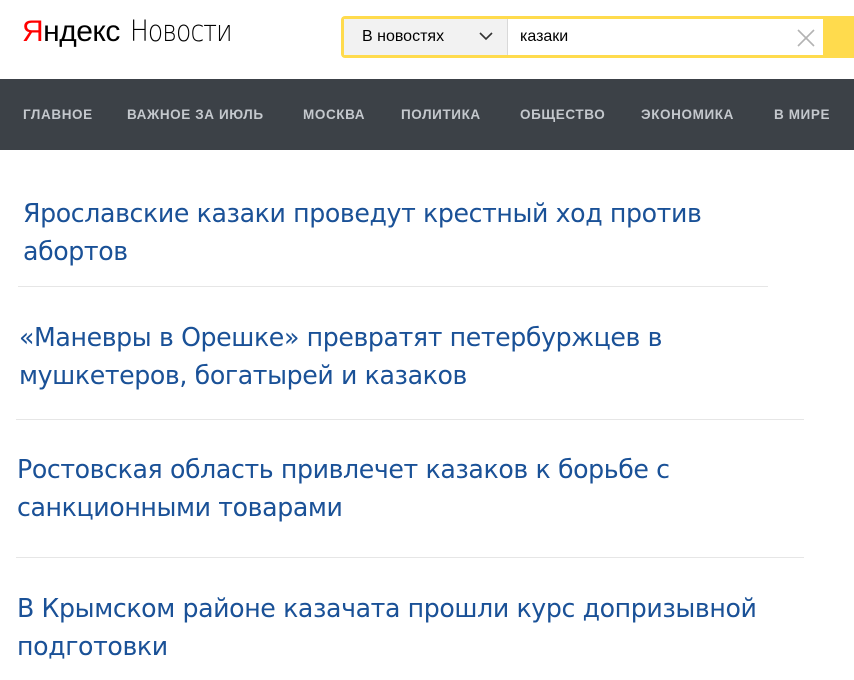 This screenshot has width=854, height=680. I want to click on search-scope-select: В новостях, so click(426, 37).